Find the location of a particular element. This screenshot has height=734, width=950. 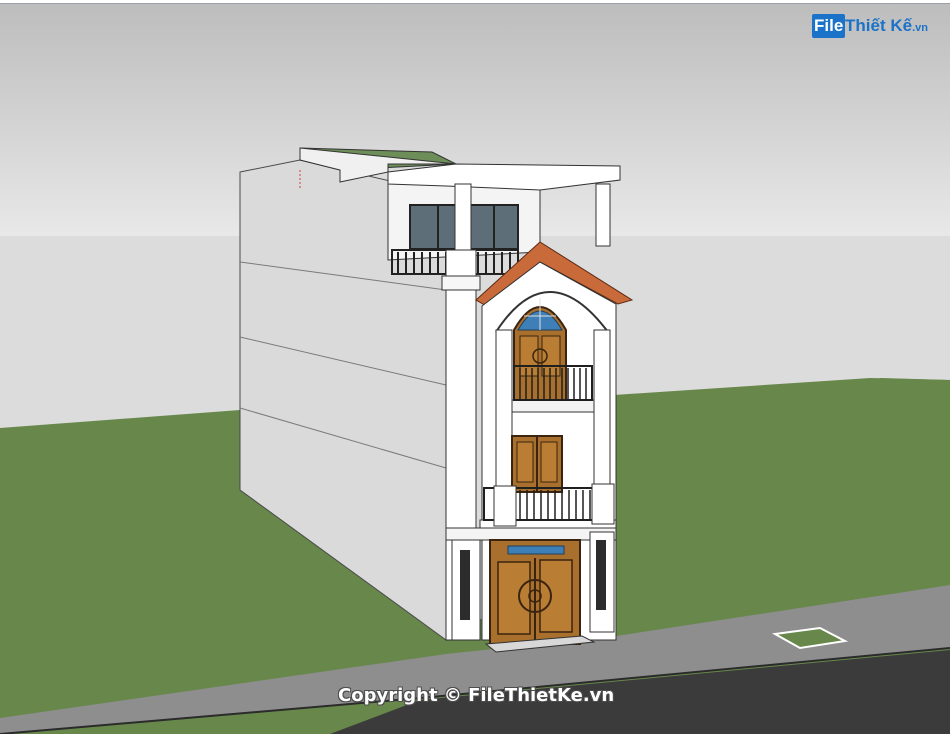

logo-text: Thiết Kế.vn is located at coordinates (886, 26).